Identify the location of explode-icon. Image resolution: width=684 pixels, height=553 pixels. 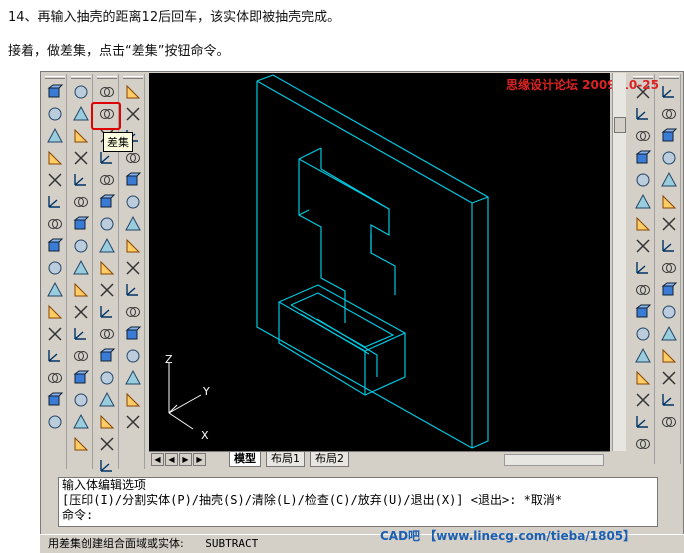
(669, 422).